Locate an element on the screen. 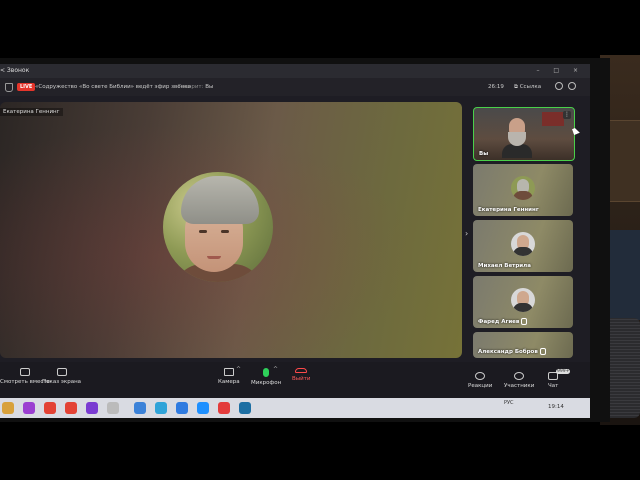 The height and width of the screenshot is (480, 640). background-object is located at coordinates (553, 119).